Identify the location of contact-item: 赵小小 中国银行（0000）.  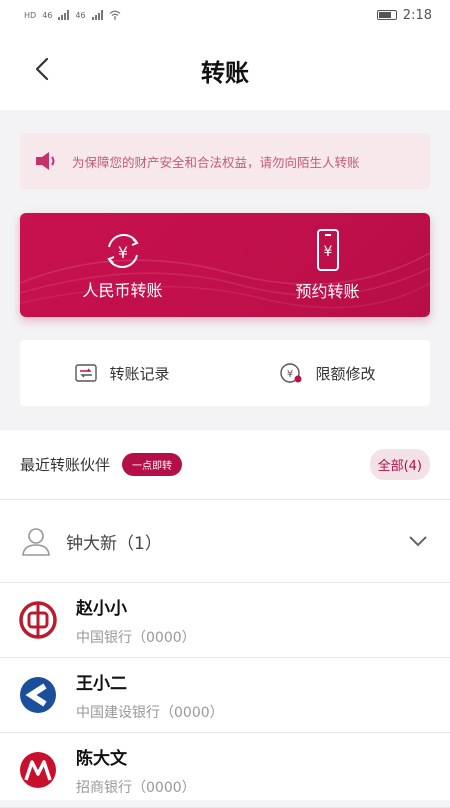
(225, 620).